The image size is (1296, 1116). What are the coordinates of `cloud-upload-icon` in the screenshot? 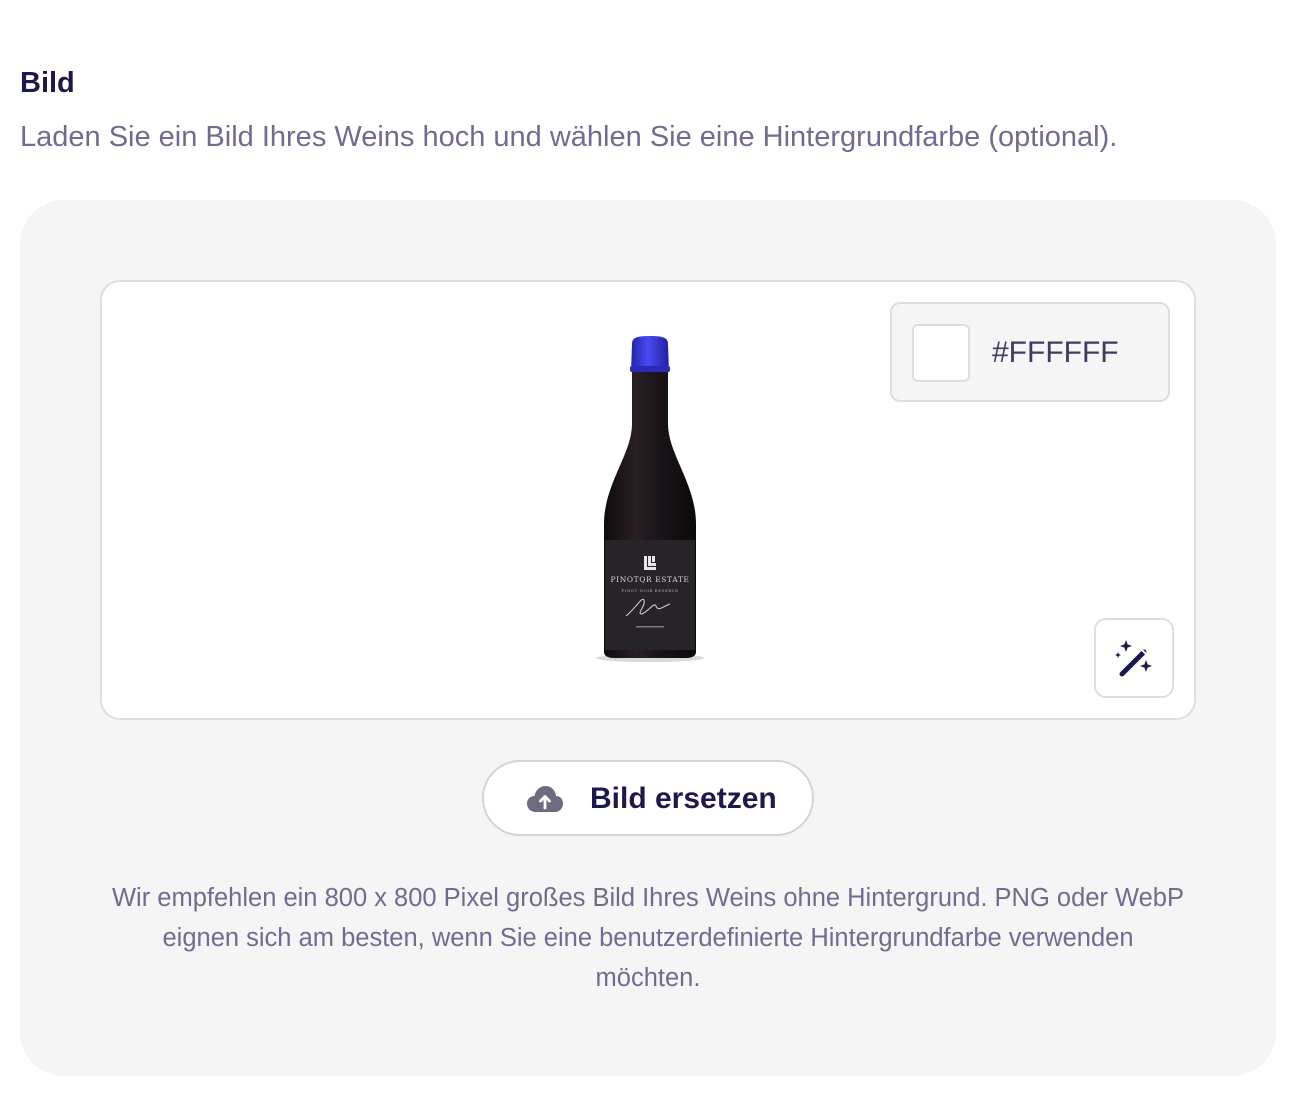 It's located at (545, 799).